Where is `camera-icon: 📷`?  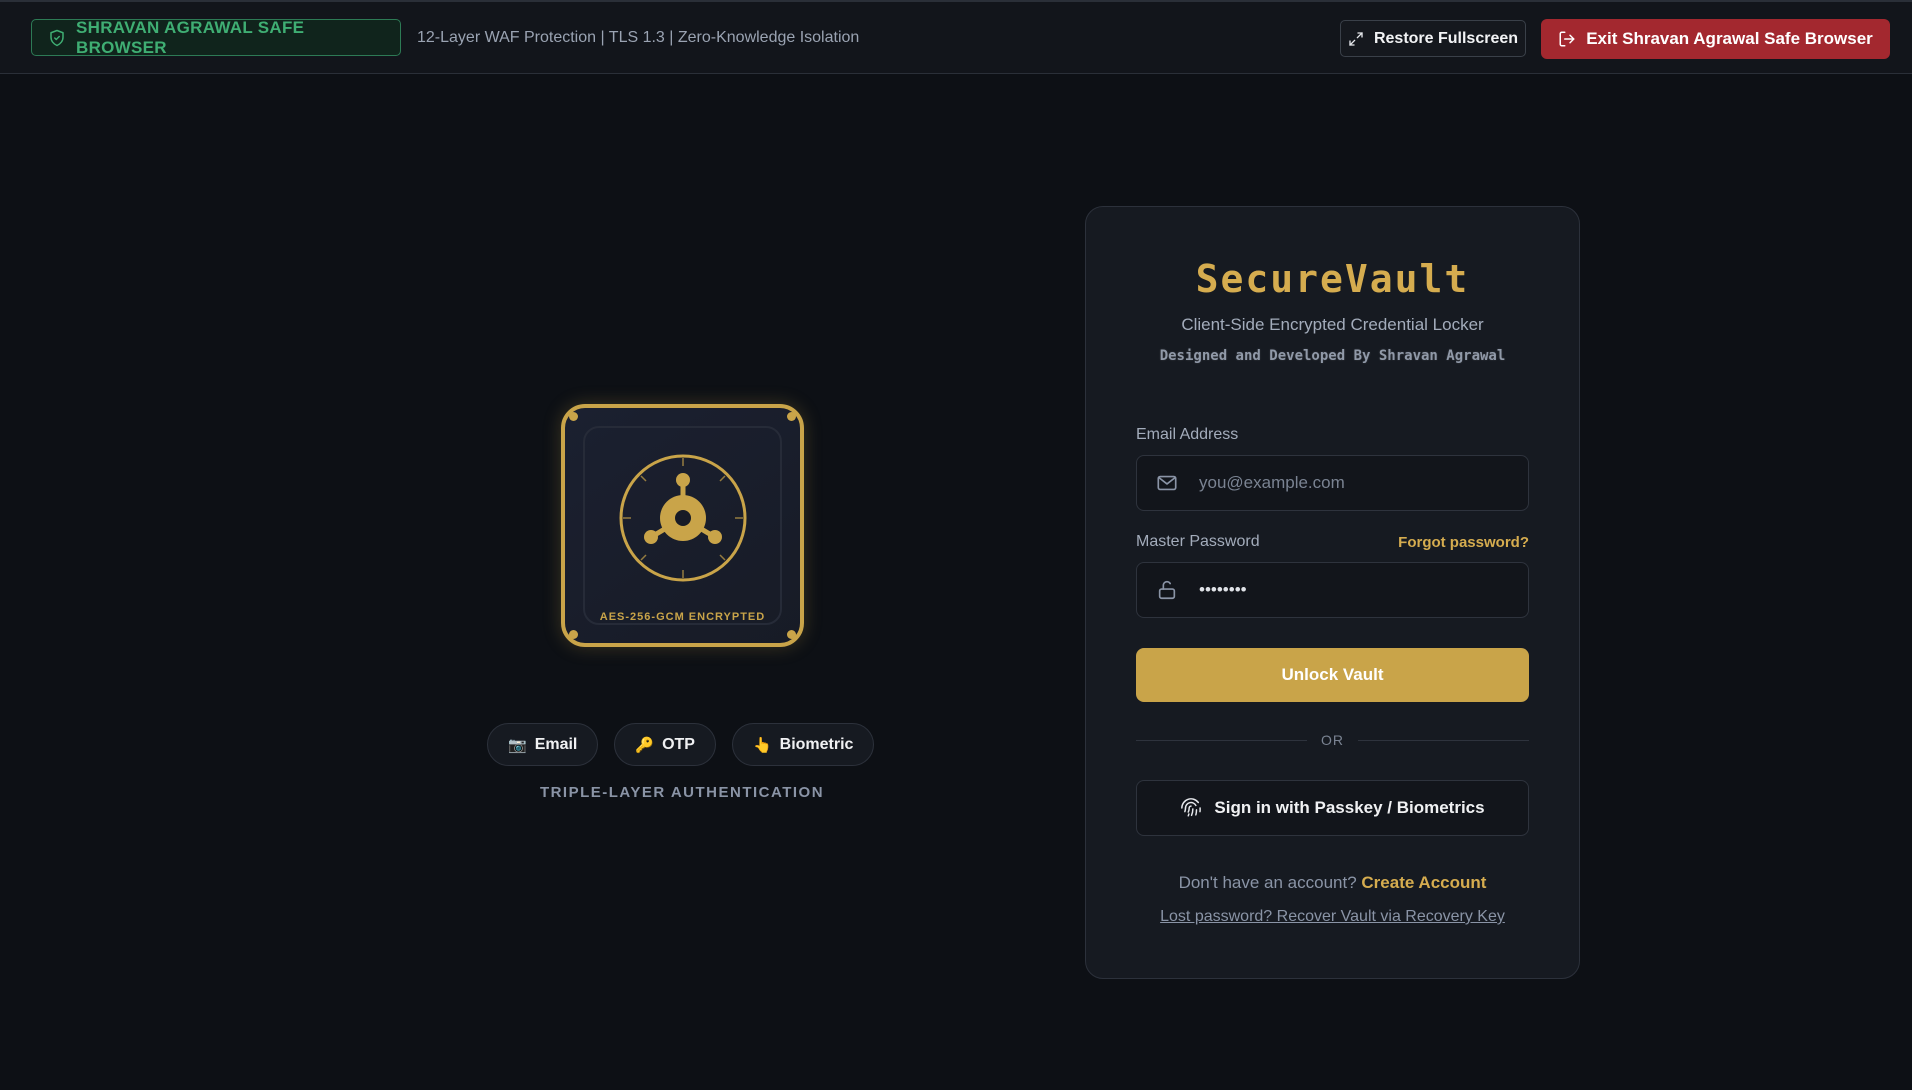
camera-icon: 📷 is located at coordinates (517, 745).